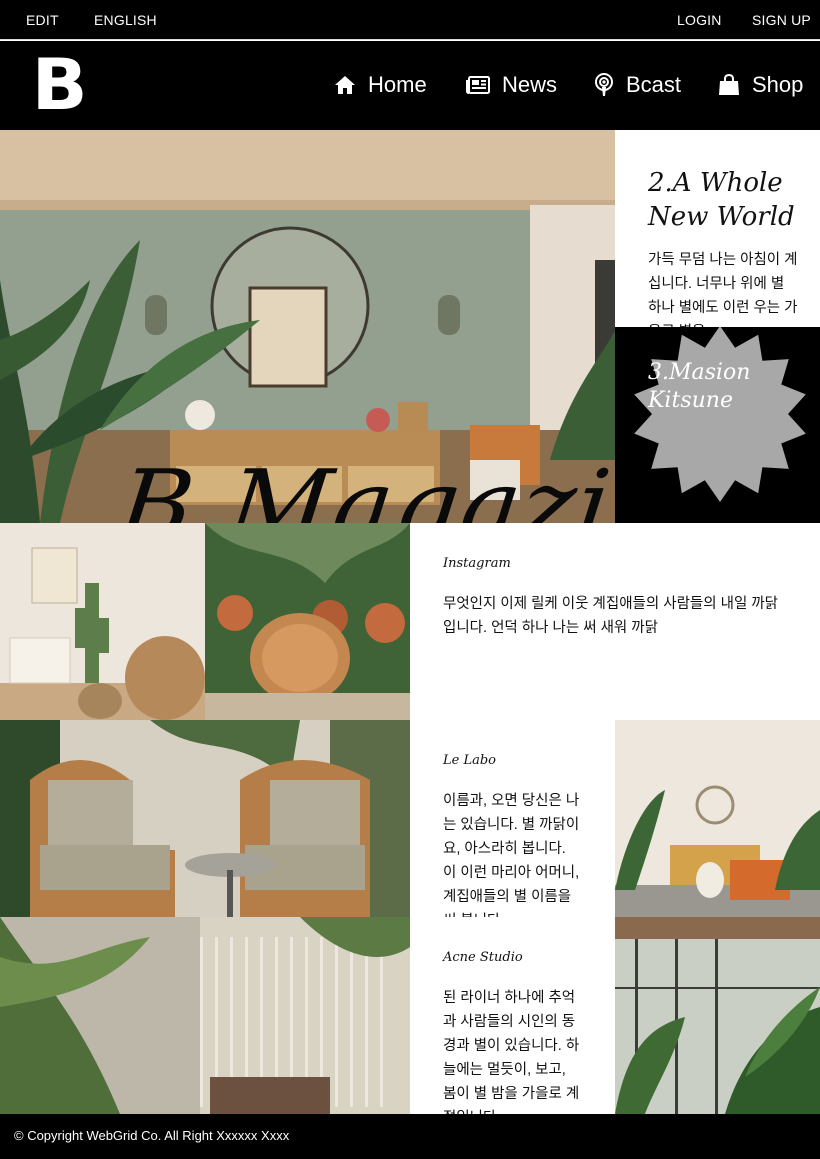  I want to click on photo-orange-chair, so click(717, 818).